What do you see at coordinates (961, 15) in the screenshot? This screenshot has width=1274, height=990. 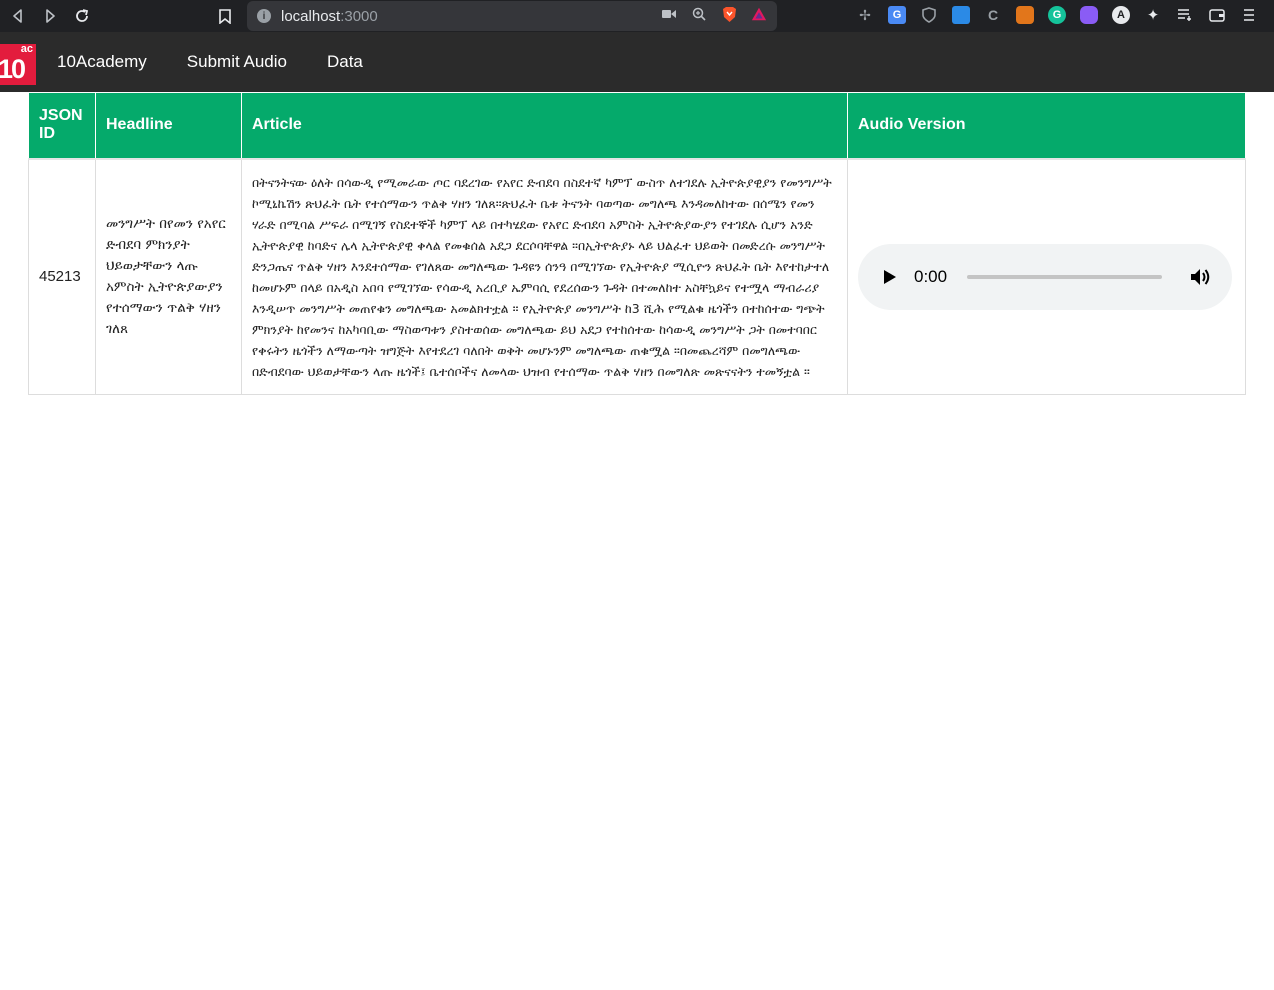 I see `extension-blue-icon` at bounding box center [961, 15].